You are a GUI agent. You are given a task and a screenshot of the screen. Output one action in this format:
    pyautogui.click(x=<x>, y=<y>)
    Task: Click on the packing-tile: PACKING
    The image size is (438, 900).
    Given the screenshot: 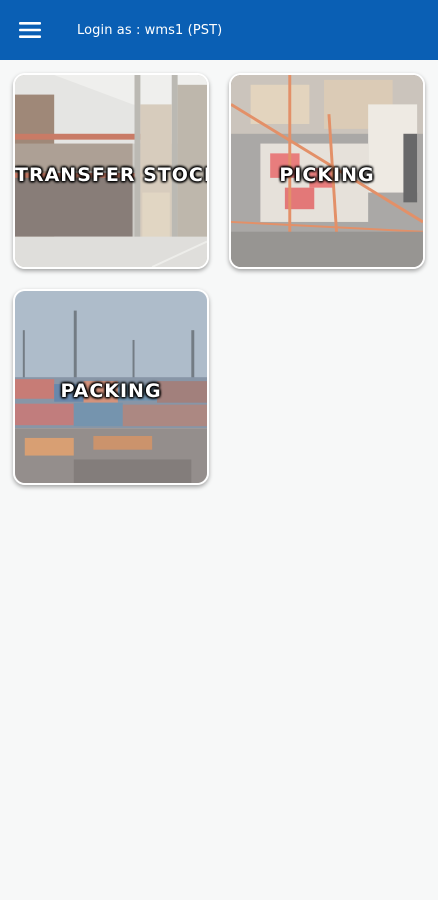 What is the action you would take?
    pyautogui.click(x=111, y=387)
    